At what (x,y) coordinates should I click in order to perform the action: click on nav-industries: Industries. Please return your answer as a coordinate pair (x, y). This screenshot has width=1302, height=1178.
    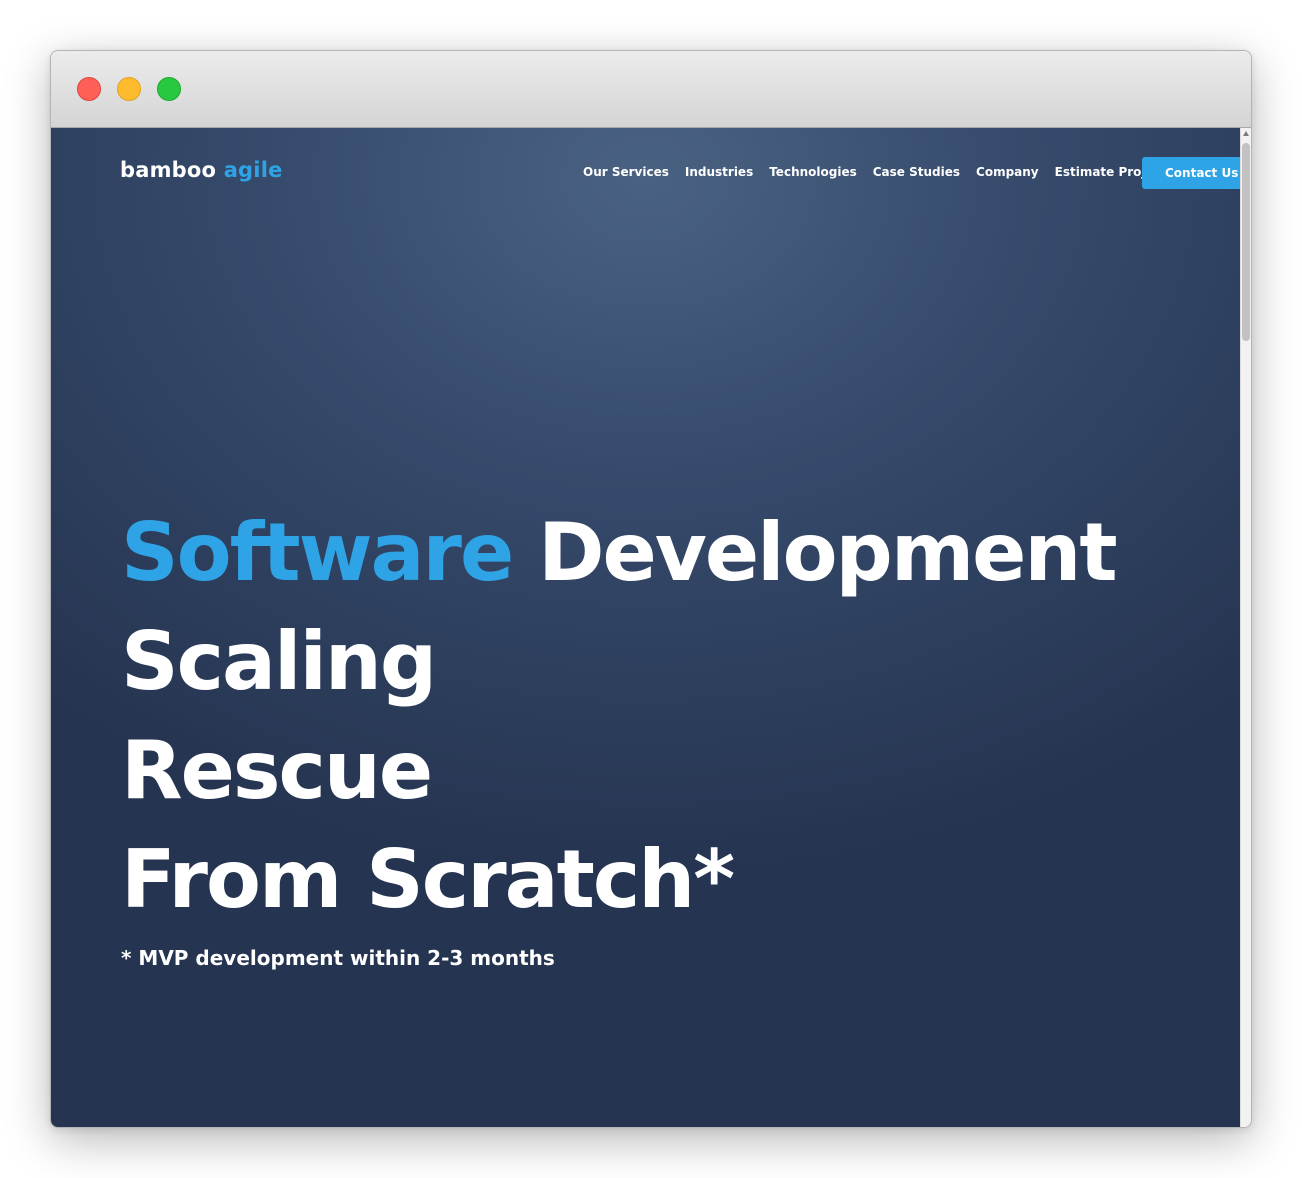
    Looking at the image, I should click on (719, 172).